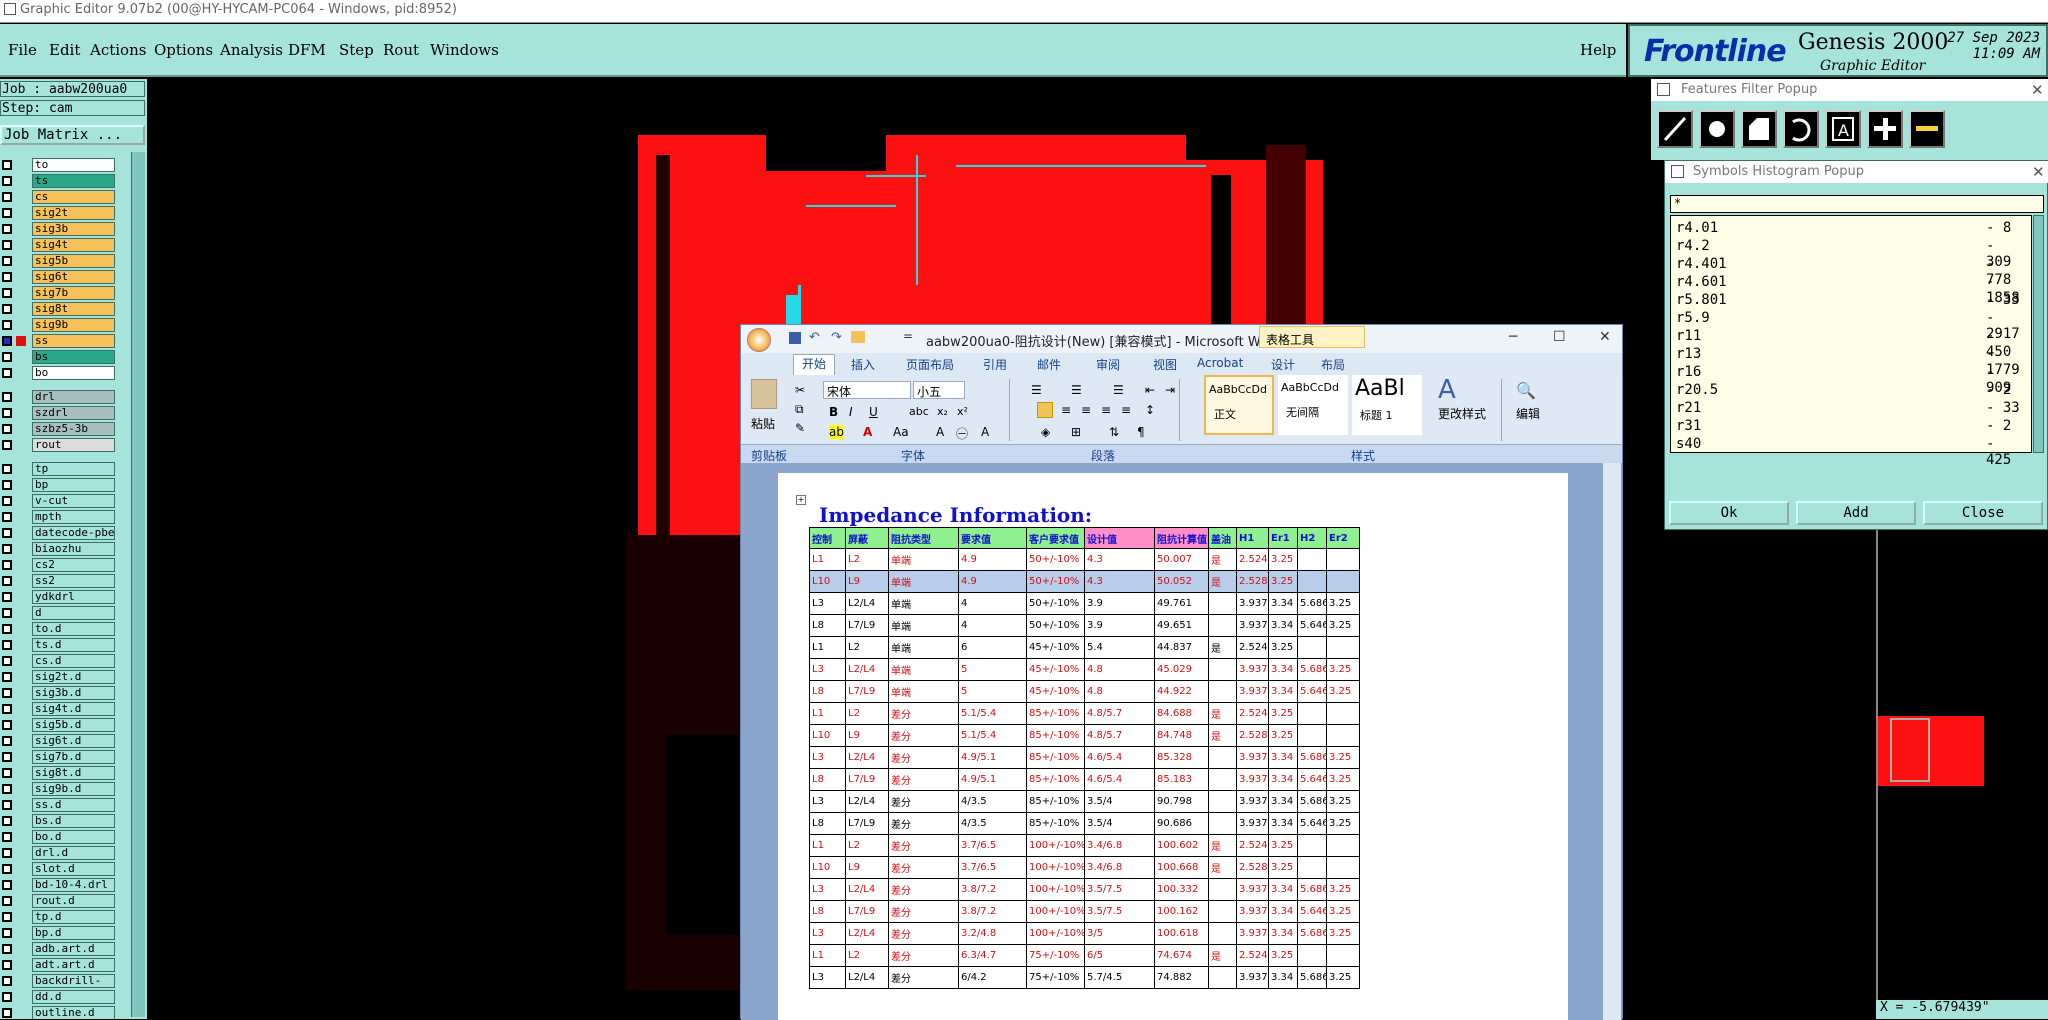 The height and width of the screenshot is (1020, 2048). Describe the element at coordinates (1084, 647) in the screenshot. I see `table-row: L1 L2 单端 6 45+/-10% 5.4 44.837 是 2.524 3.25` at that location.